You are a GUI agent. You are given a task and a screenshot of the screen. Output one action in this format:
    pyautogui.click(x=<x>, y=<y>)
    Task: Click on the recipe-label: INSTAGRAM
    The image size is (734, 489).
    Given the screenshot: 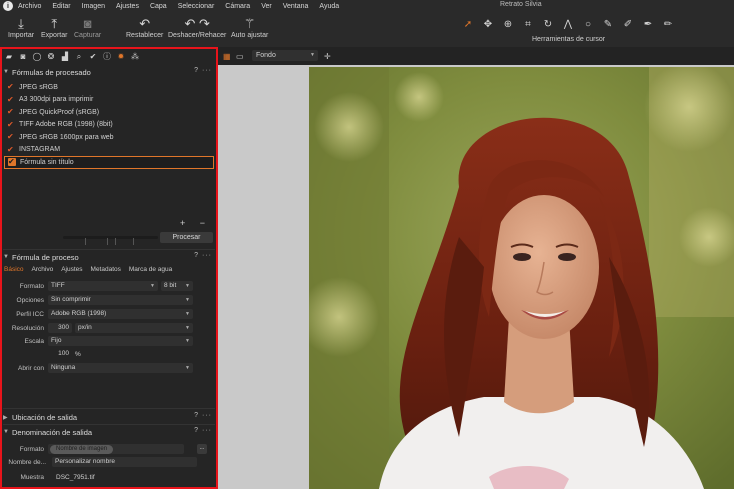 What is the action you would take?
    pyautogui.click(x=40, y=150)
    